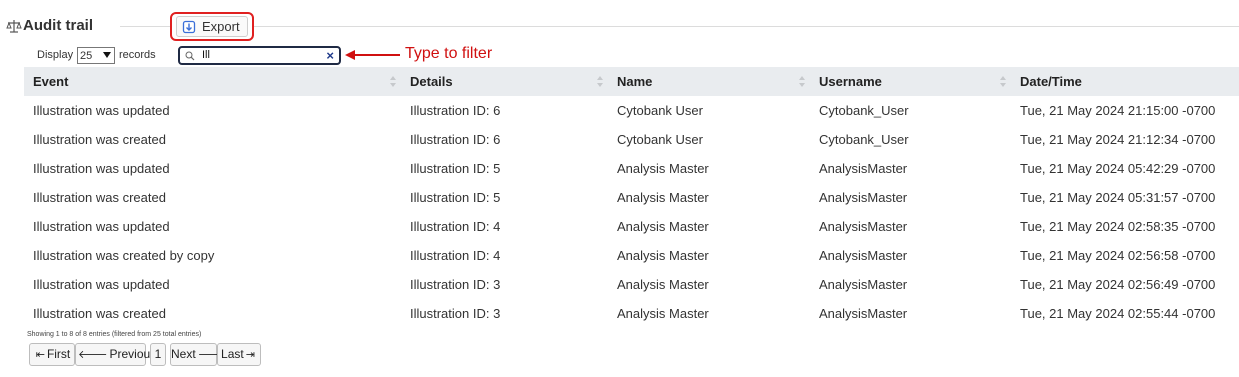 This screenshot has width=1239, height=377. What do you see at coordinates (504, 81) in the screenshot?
I see `column-header-details: Details` at bounding box center [504, 81].